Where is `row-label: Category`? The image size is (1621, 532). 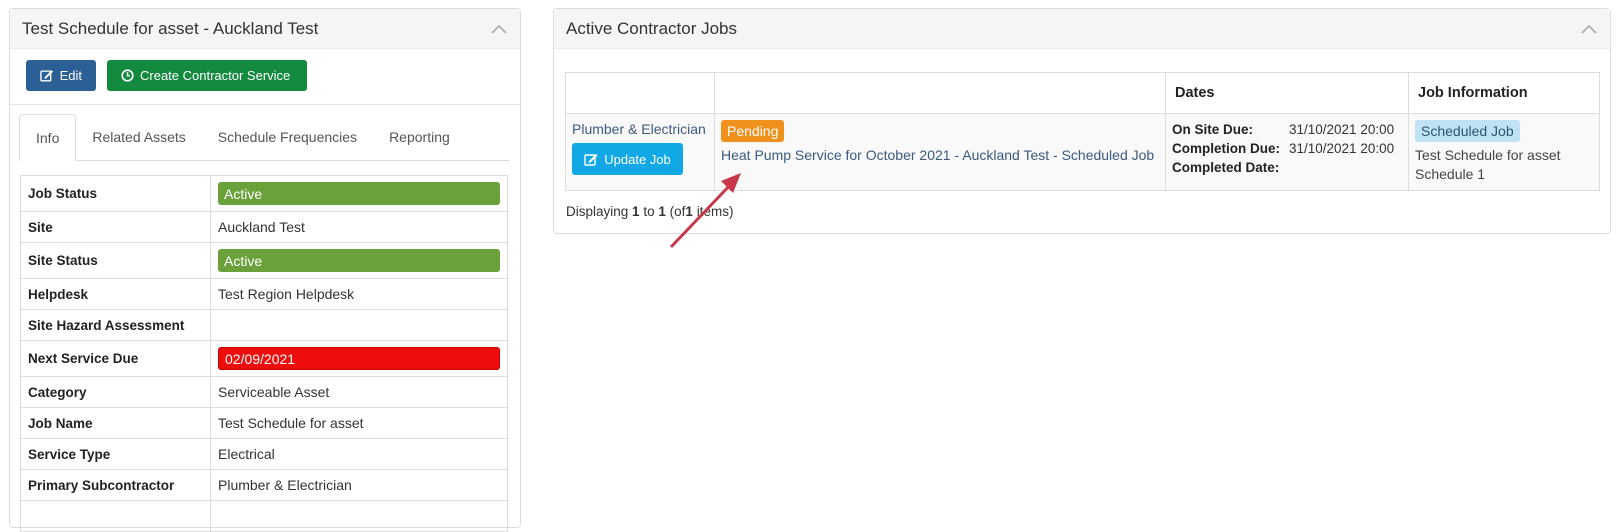
row-label: Category is located at coordinates (115, 392).